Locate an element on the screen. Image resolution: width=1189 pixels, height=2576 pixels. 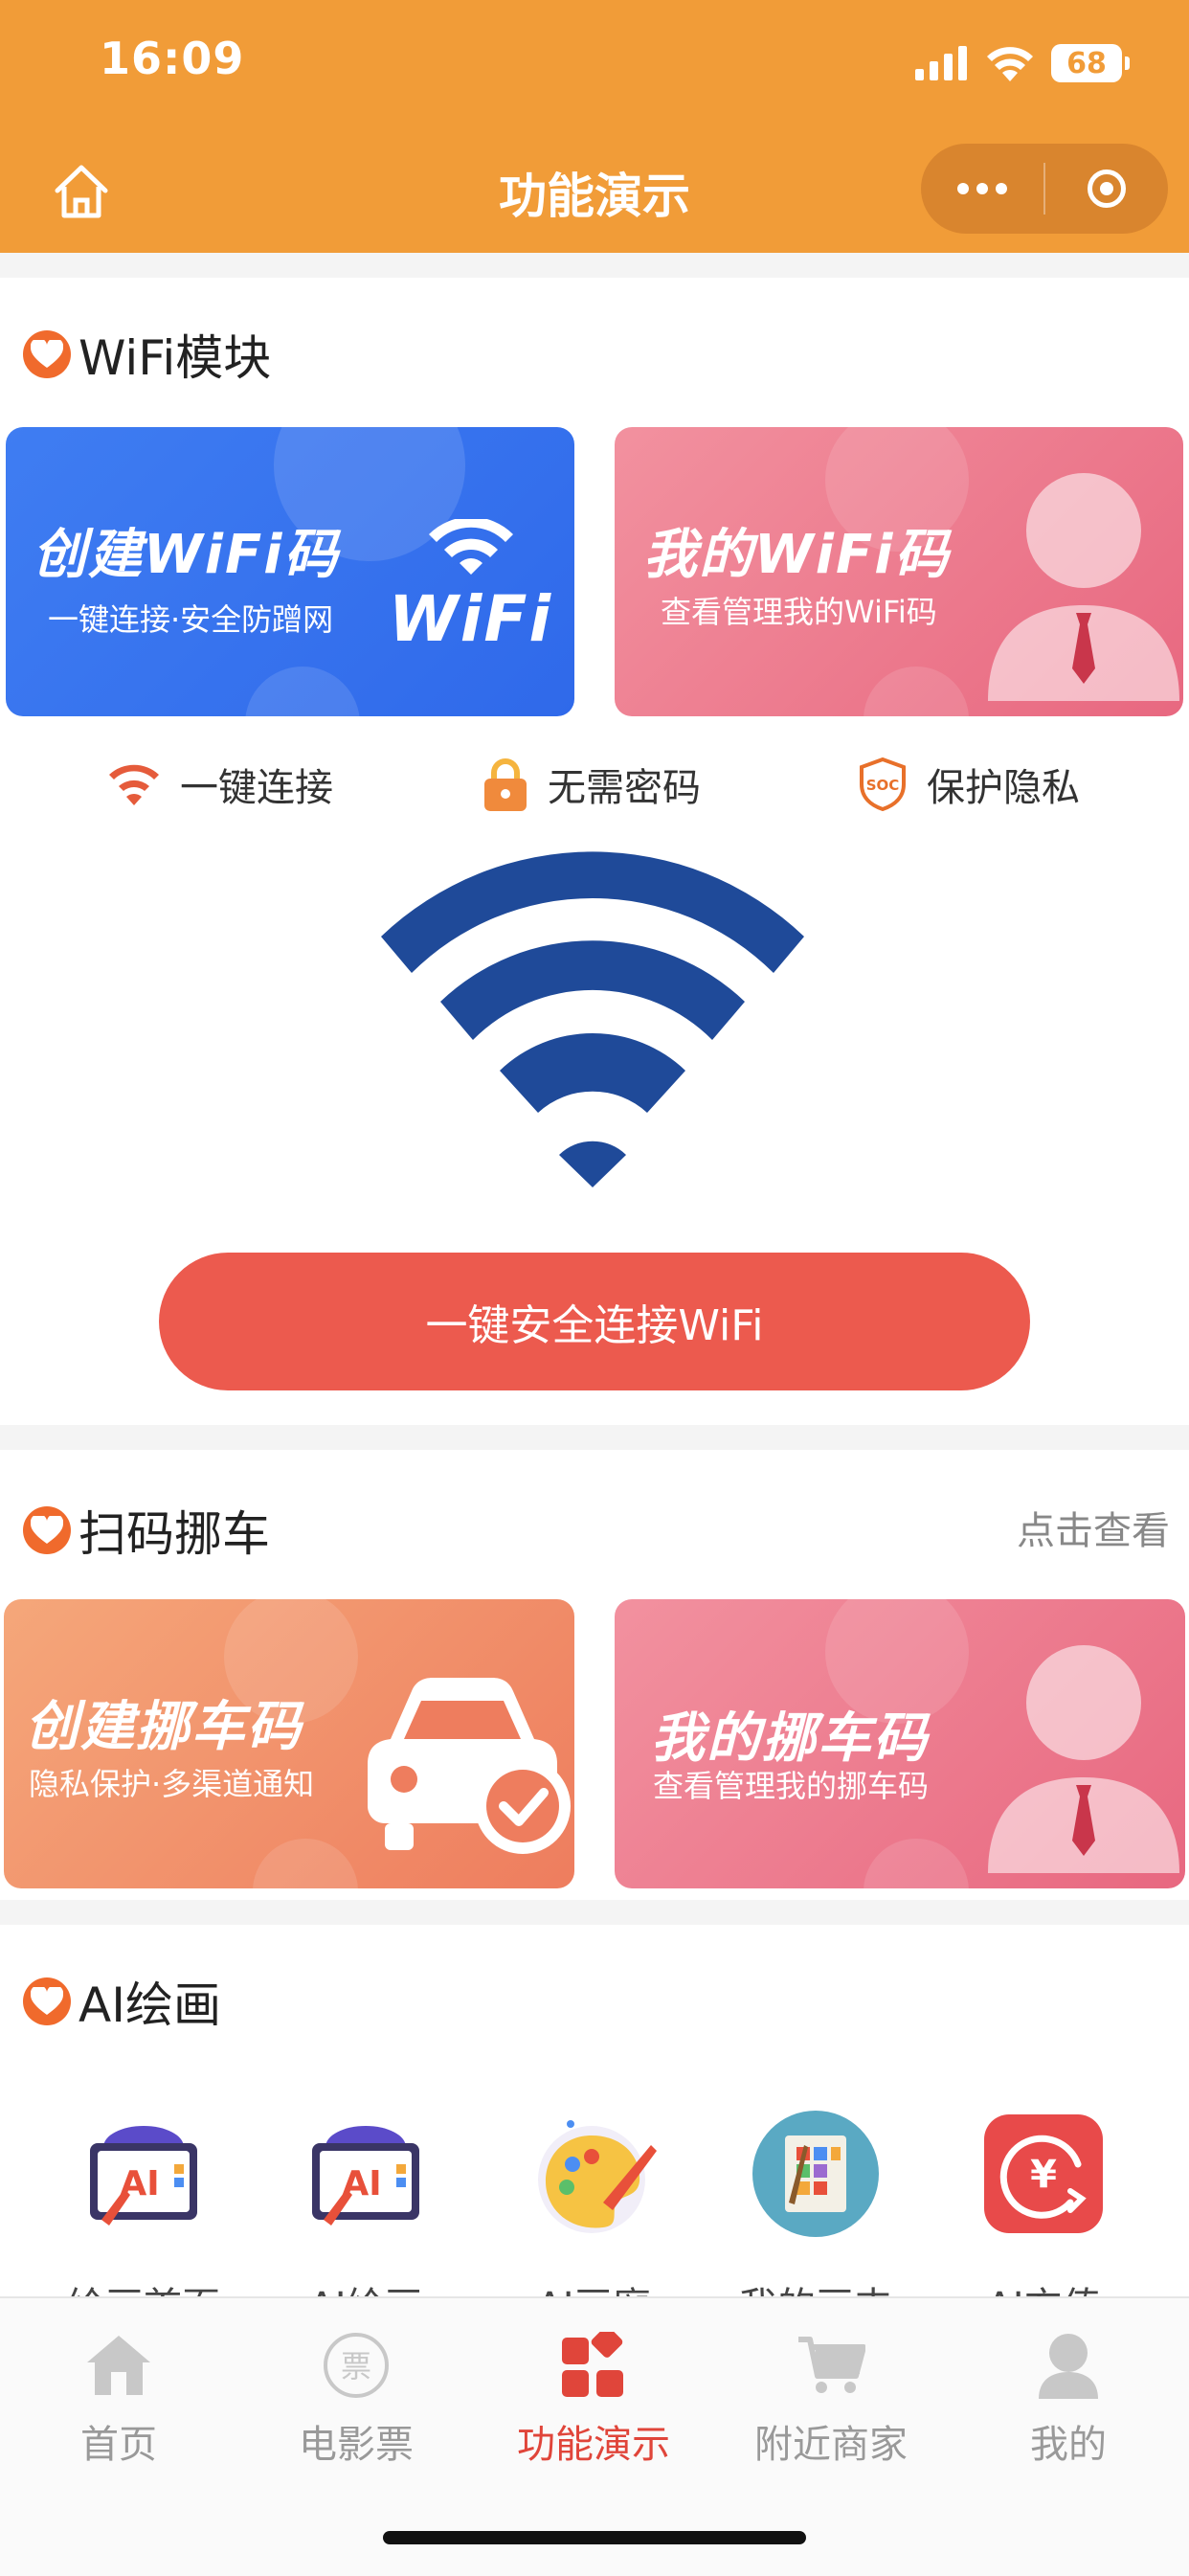
view-more-link: 点击查看 is located at coordinates (1093, 1527).